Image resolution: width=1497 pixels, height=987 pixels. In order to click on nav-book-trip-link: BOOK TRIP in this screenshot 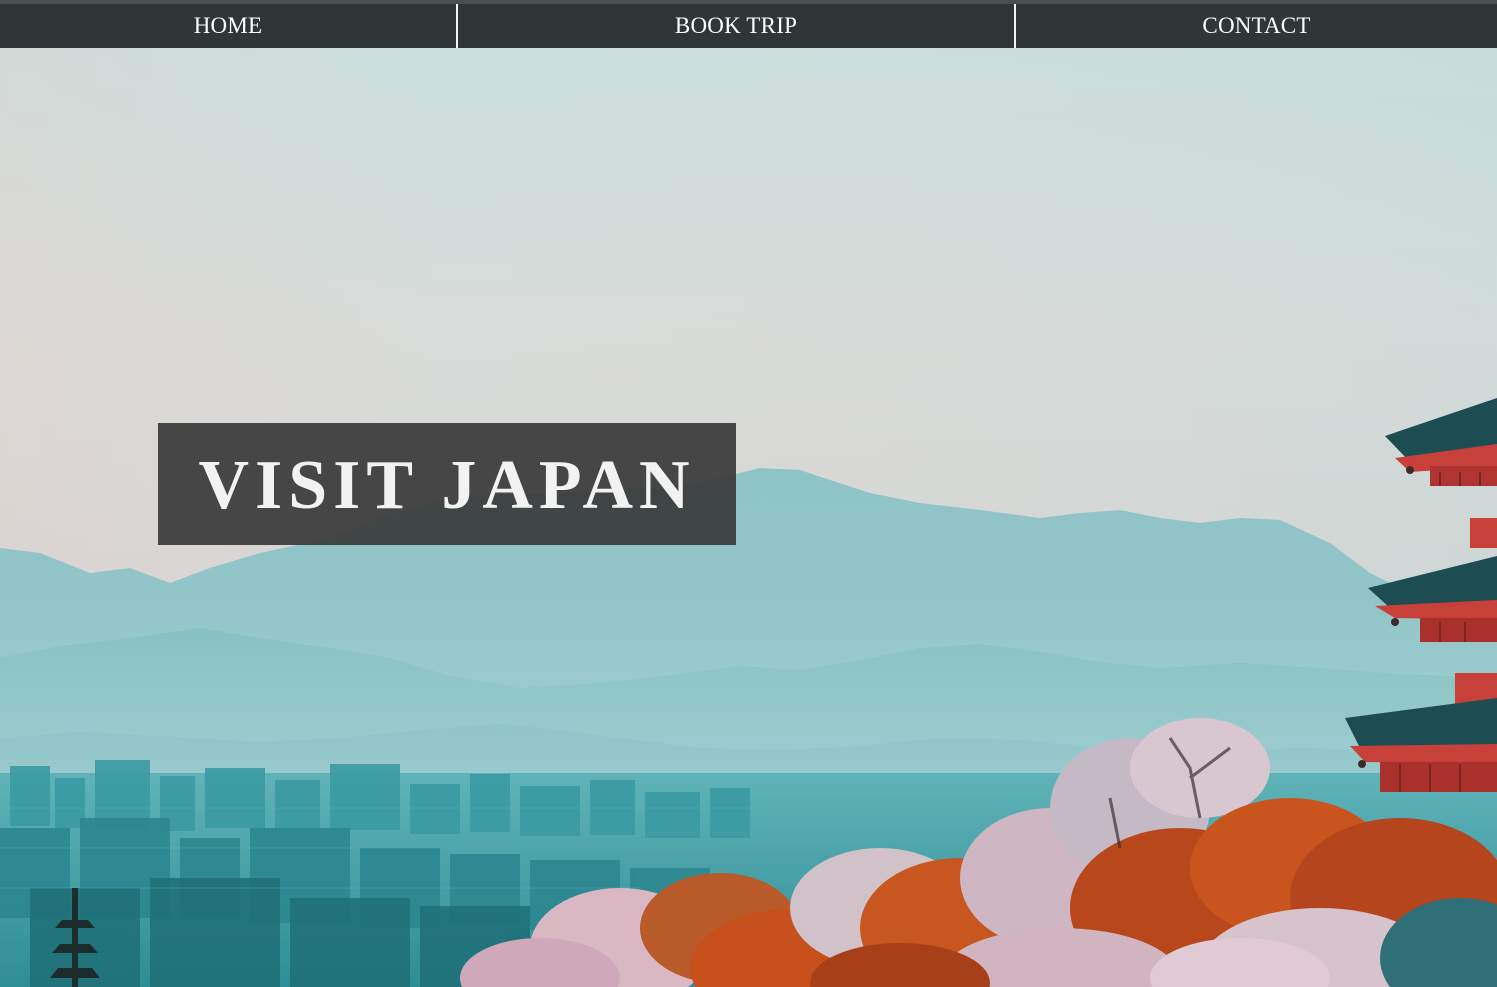, I will do `click(735, 26)`.